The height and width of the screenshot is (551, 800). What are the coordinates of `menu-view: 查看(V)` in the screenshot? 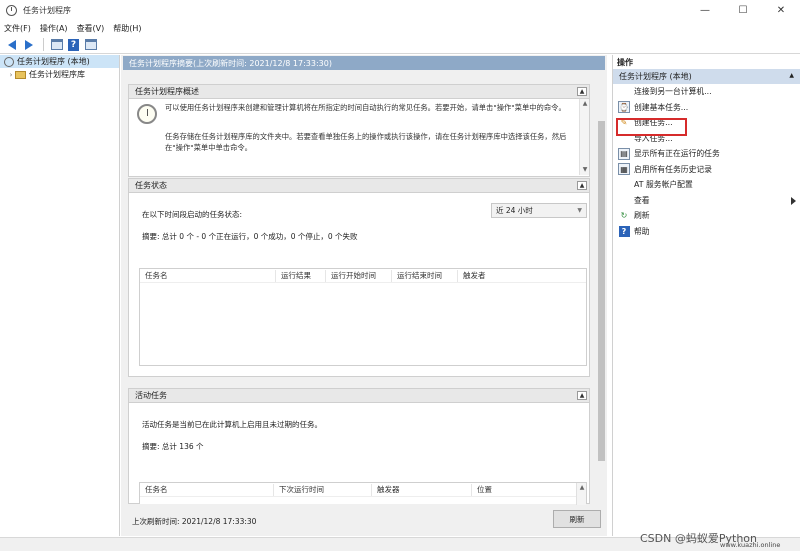 It's located at (91, 28).